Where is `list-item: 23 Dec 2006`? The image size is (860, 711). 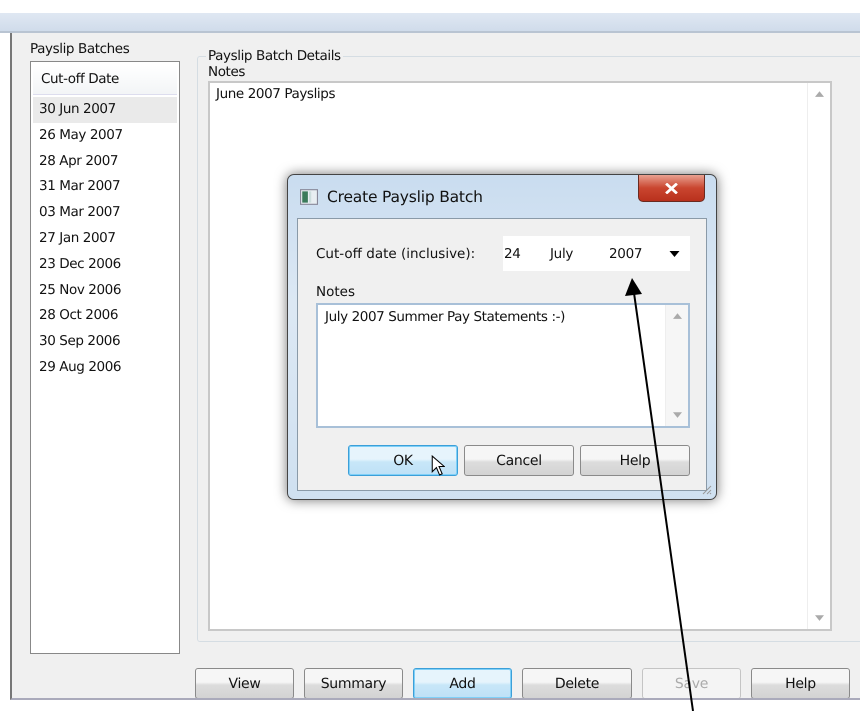
list-item: 23 Dec 2006 is located at coordinates (105, 265).